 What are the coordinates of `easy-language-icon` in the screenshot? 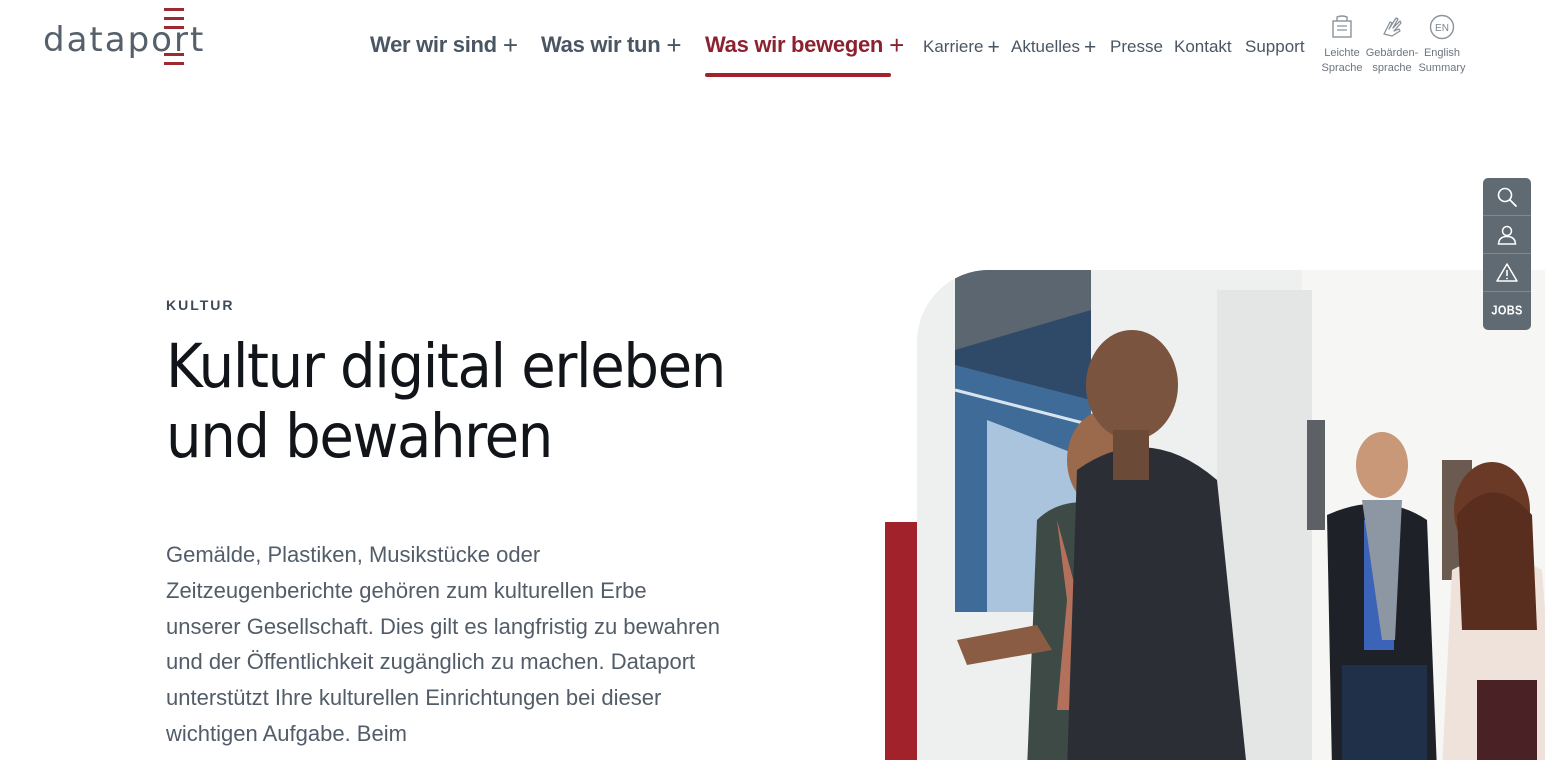 It's located at (1342, 26).